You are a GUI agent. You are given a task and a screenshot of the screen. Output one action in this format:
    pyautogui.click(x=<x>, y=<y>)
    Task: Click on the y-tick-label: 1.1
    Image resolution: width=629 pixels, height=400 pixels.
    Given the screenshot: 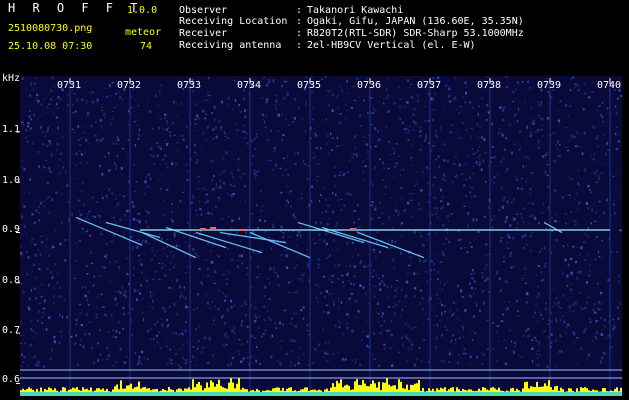 What is the action you would take?
    pyautogui.click(x=11, y=129)
    